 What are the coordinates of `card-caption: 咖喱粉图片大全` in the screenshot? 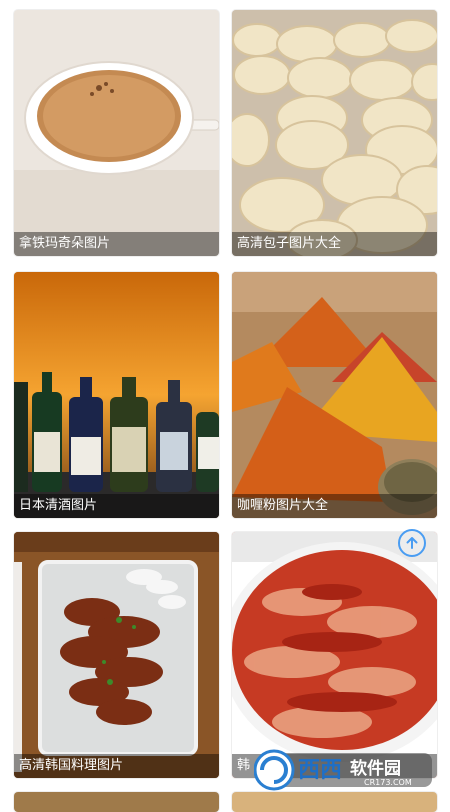 It's located at (334, 506).